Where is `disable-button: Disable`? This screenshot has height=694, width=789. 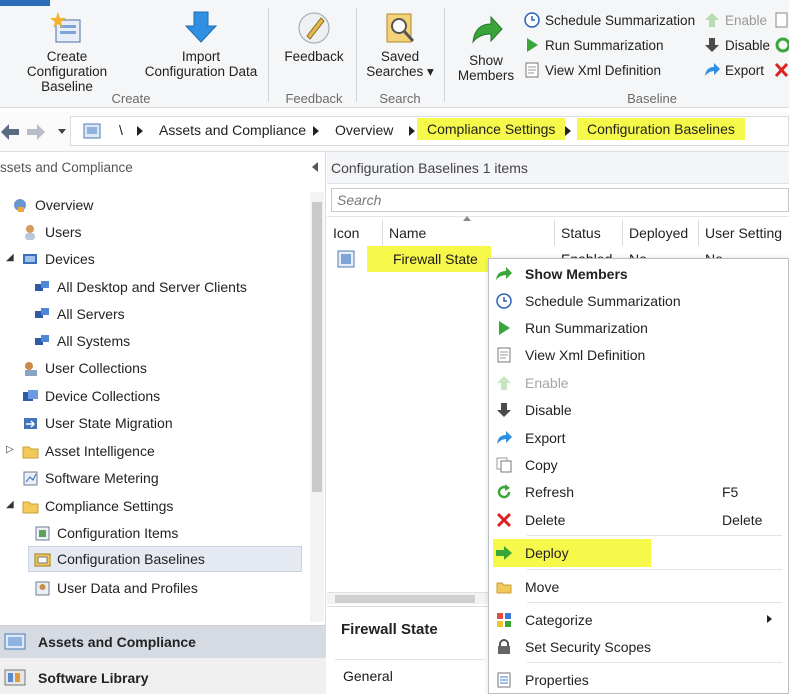
disable-button: Disable is located at coordinates (737, 45).